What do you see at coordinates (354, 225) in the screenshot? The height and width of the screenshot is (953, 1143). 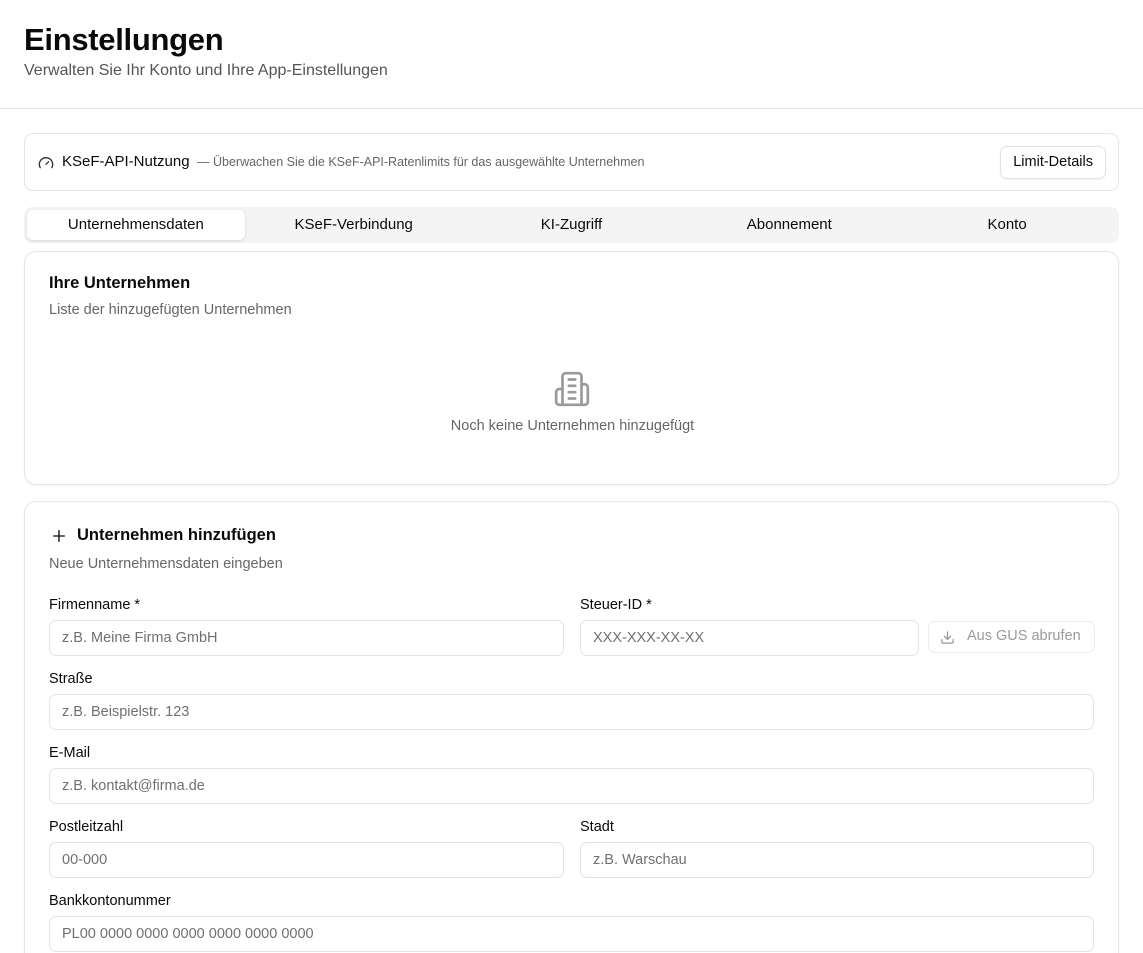 I see `tab-ksef-connection: KSeF-Verbindung` at bounding box center [354, 225].